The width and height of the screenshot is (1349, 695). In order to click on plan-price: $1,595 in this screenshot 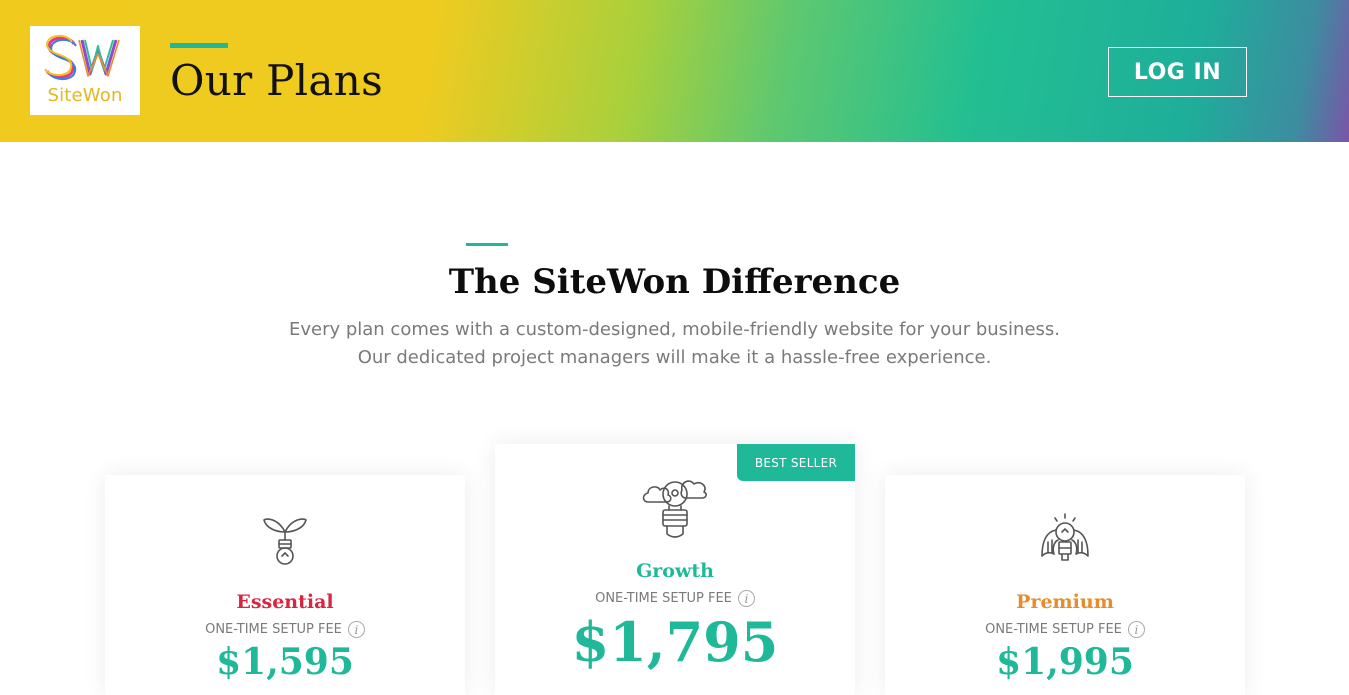, I will do `click(285, 662)`.